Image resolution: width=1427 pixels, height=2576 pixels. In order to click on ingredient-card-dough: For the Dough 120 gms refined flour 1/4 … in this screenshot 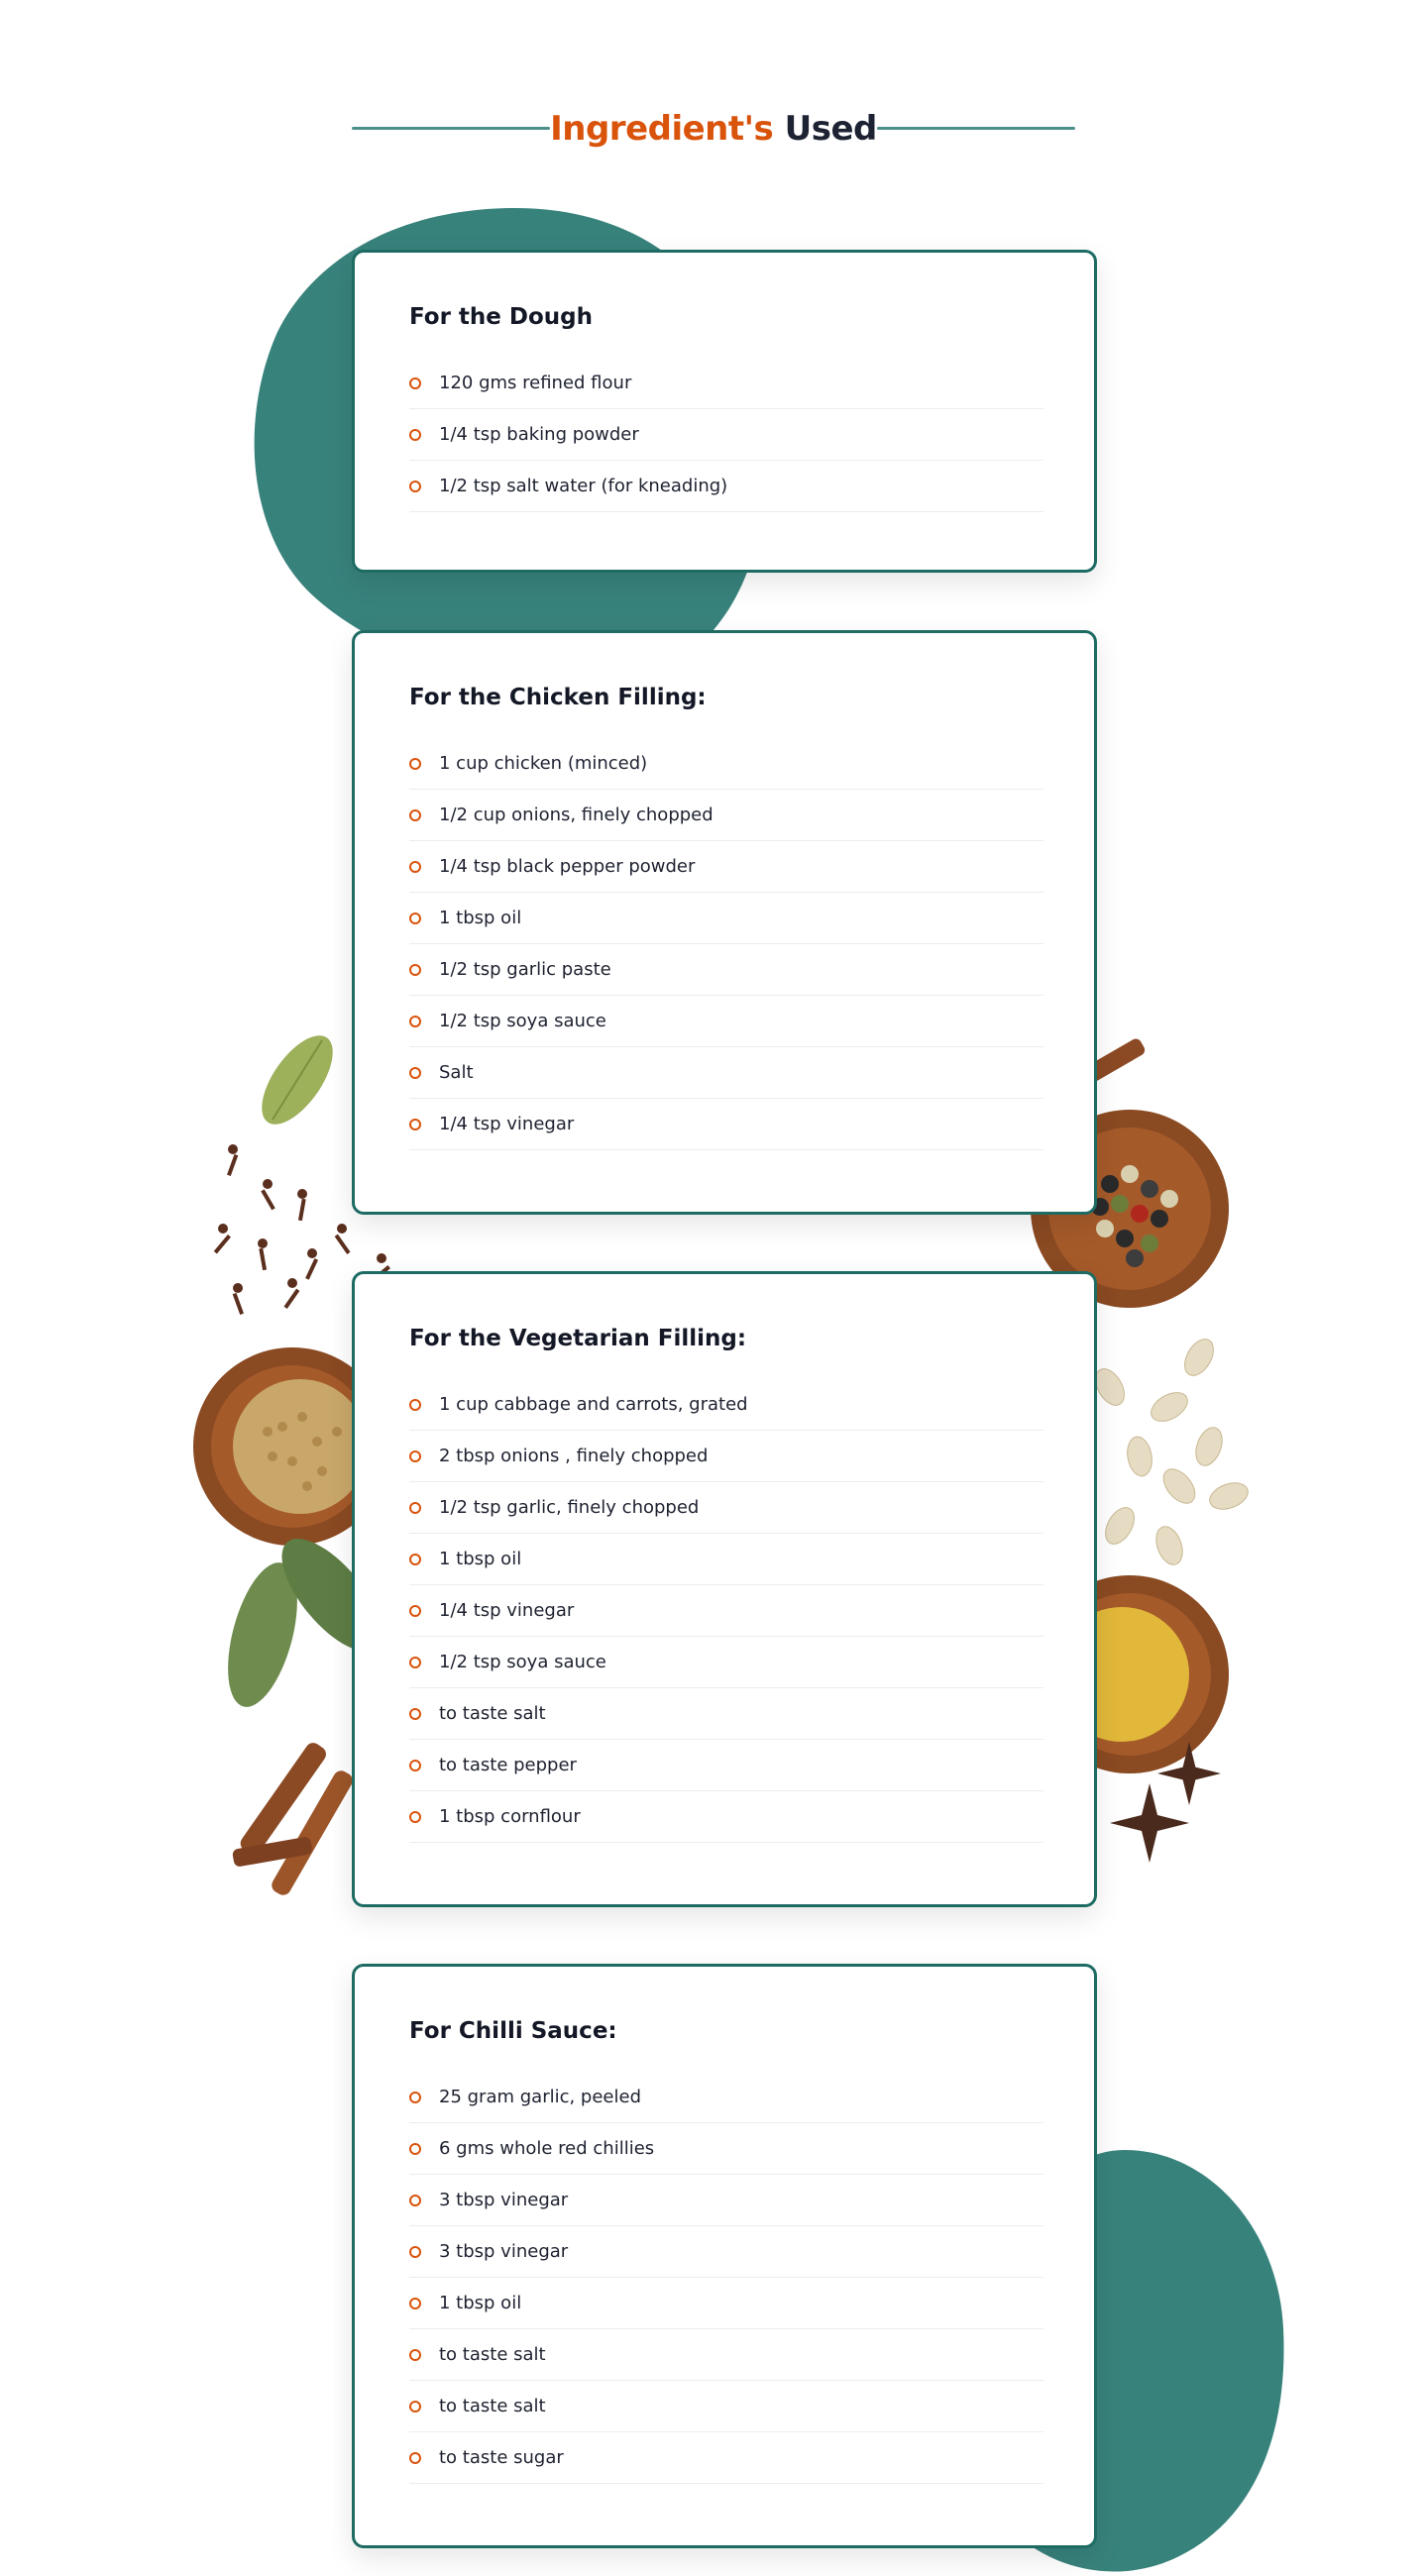, I will do `click(724, 411)`.